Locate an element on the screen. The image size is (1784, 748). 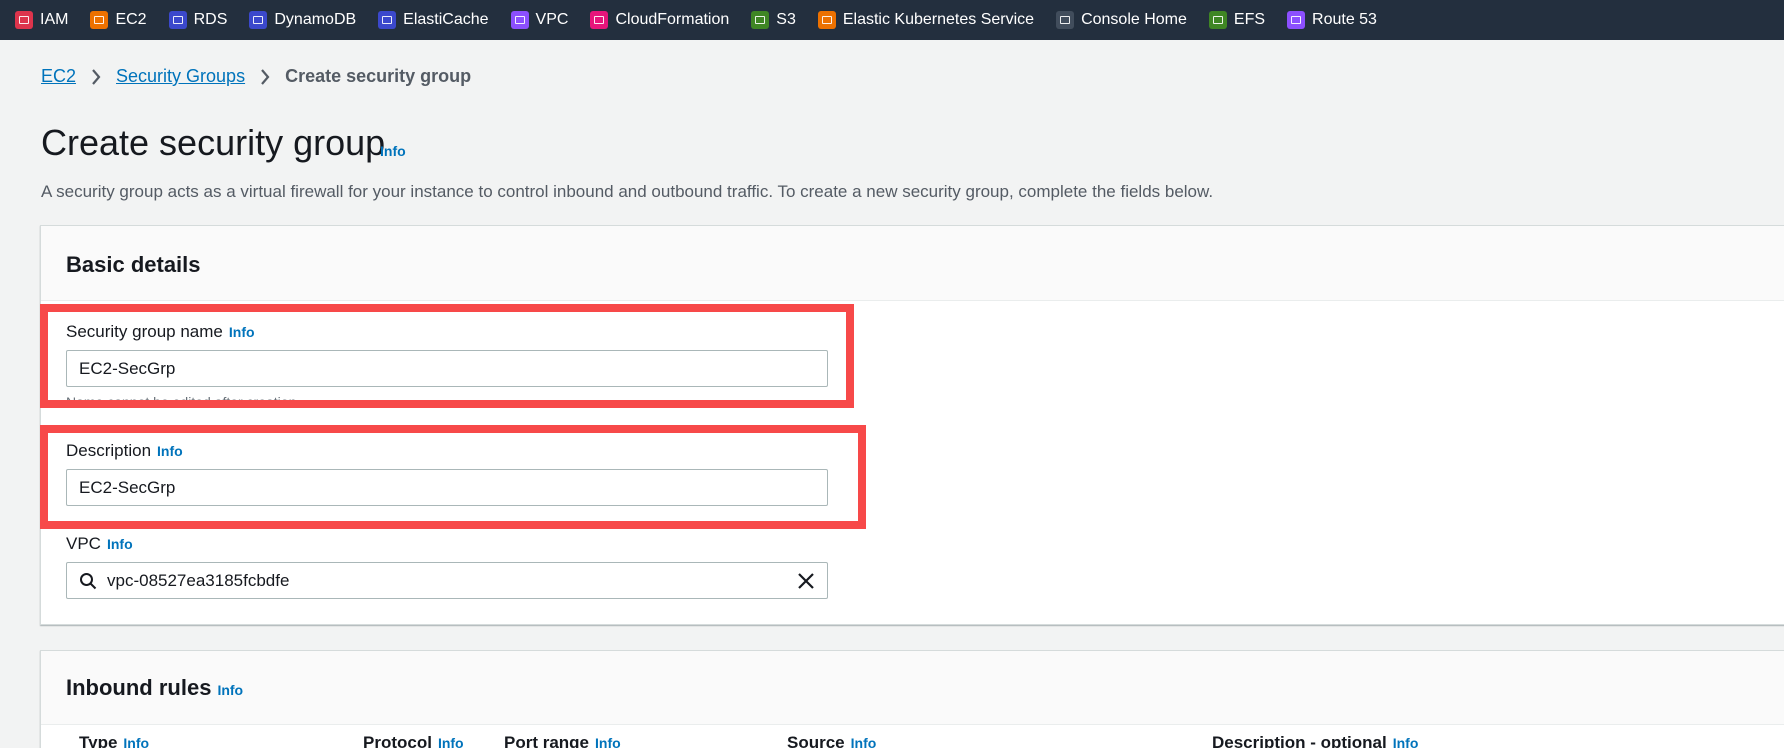
breadcrumb-security-groups-link: Security Groups is located at coordinates (180, 76).